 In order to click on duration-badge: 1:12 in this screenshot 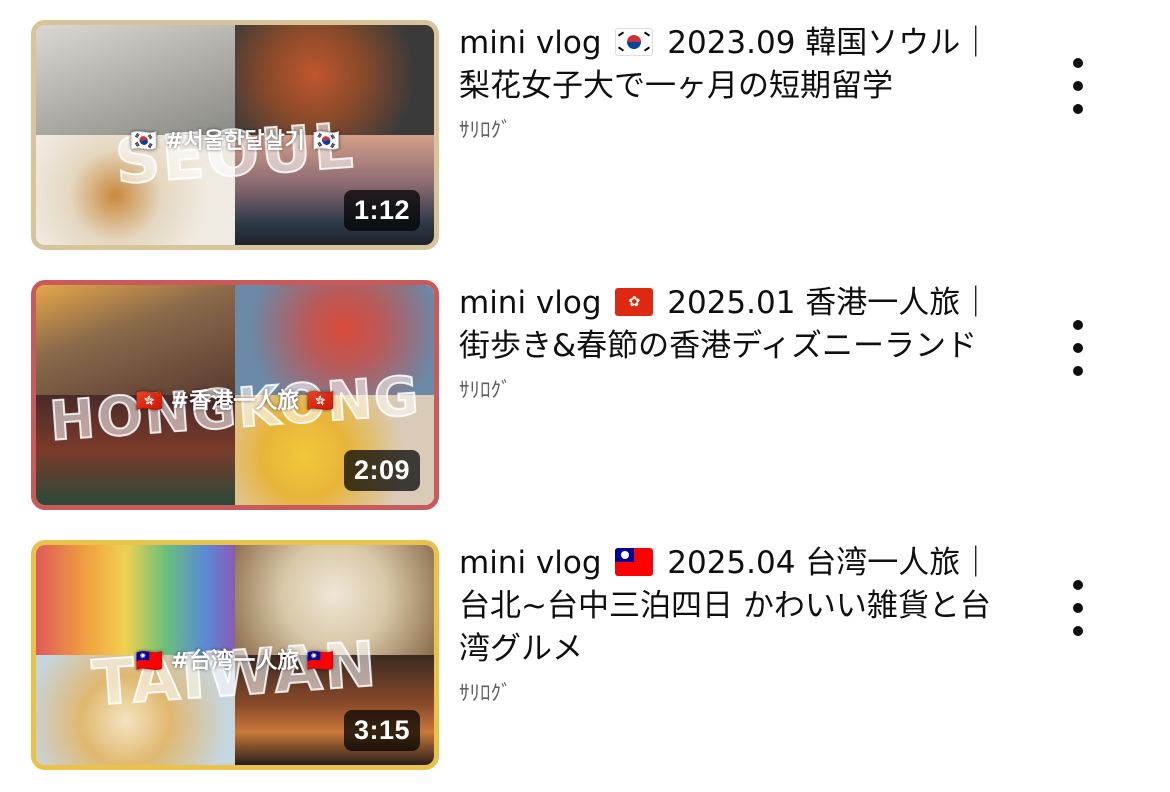, I will do `click(381, 210)`.